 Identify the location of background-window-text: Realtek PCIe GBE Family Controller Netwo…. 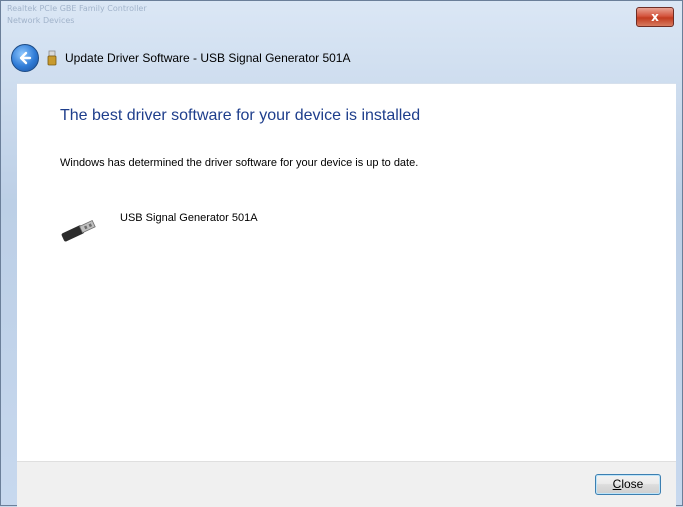
(77, 15).